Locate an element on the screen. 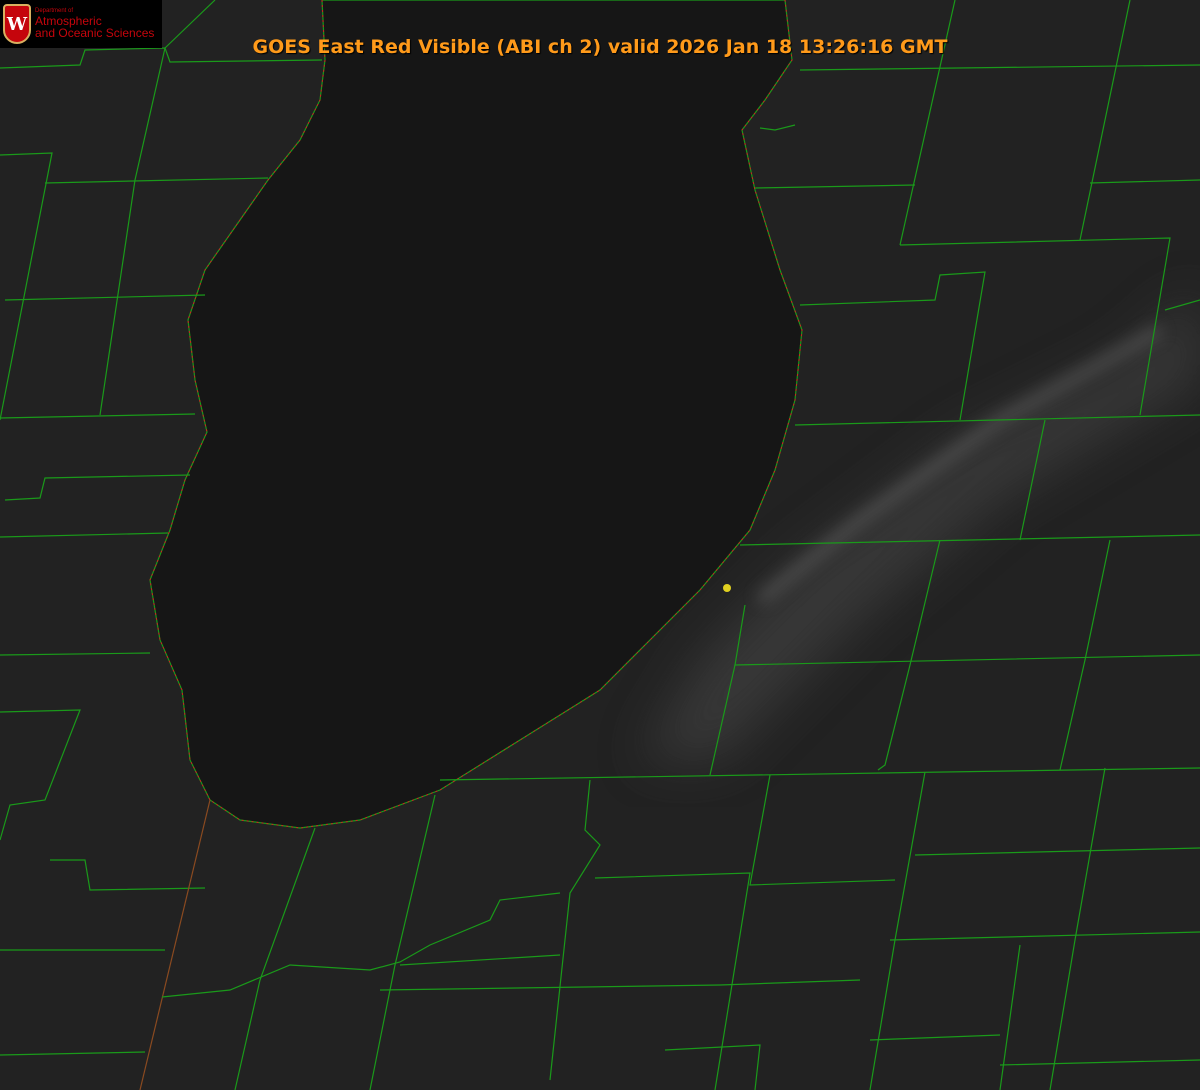  location-marker is located at coordinates (727, 588).